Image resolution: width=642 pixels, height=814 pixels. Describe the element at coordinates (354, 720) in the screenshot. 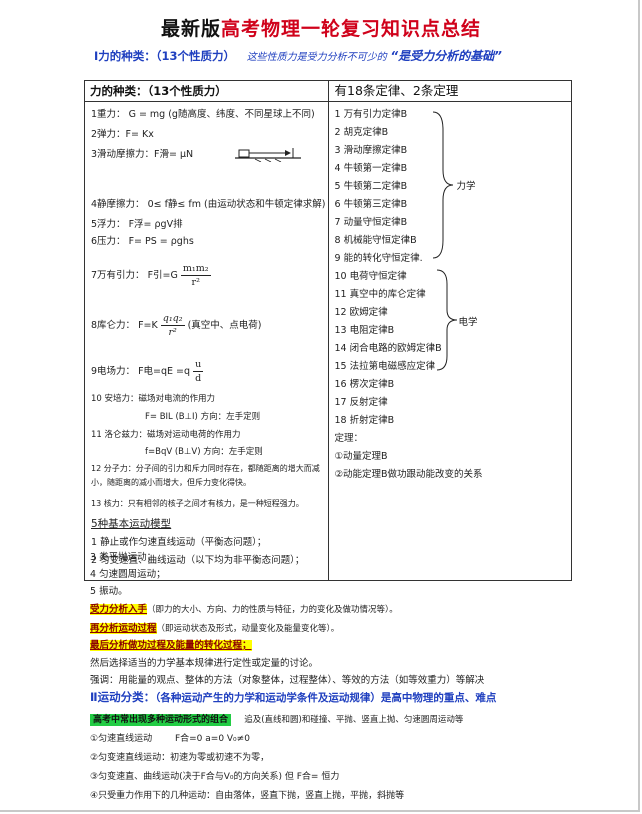

I see `combination-text: 追及(直线和圆)和碰撞、平抛、竖直上抛、匀速圆周运动等` at that location.